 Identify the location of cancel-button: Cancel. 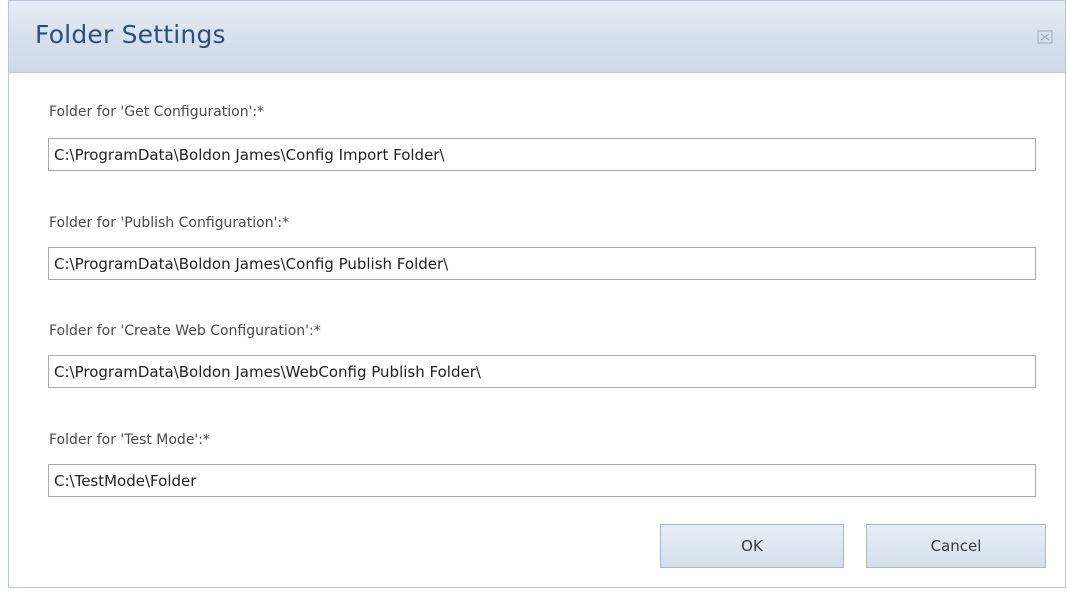
(956, 546).